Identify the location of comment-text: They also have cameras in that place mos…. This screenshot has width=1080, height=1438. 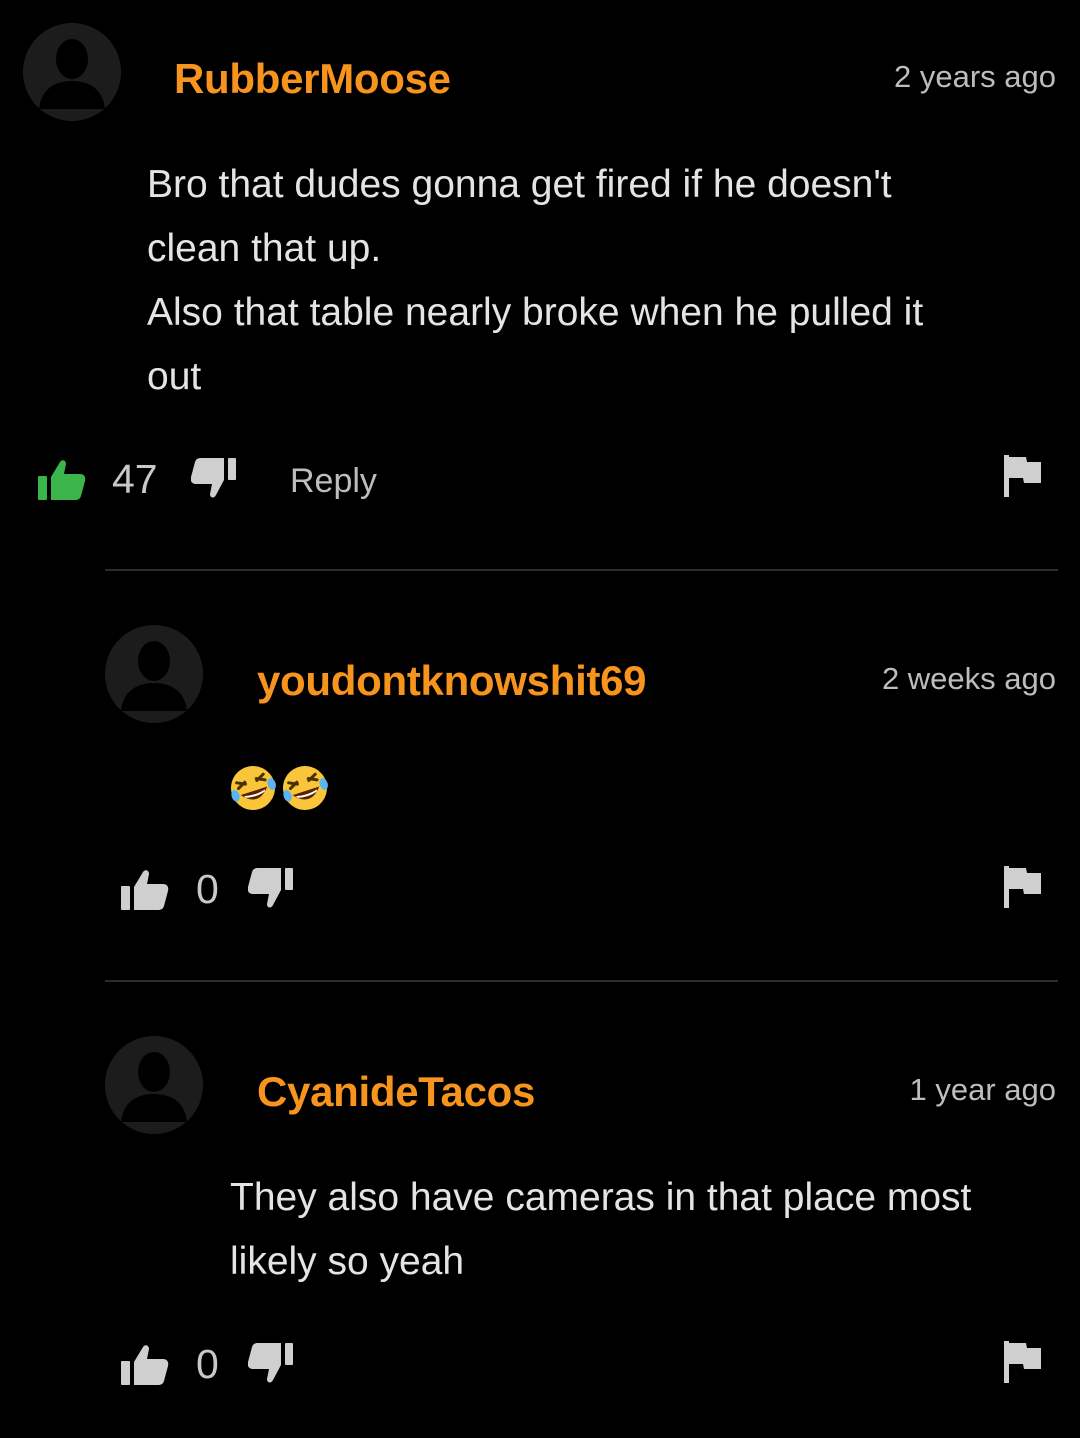
(600, 1230).